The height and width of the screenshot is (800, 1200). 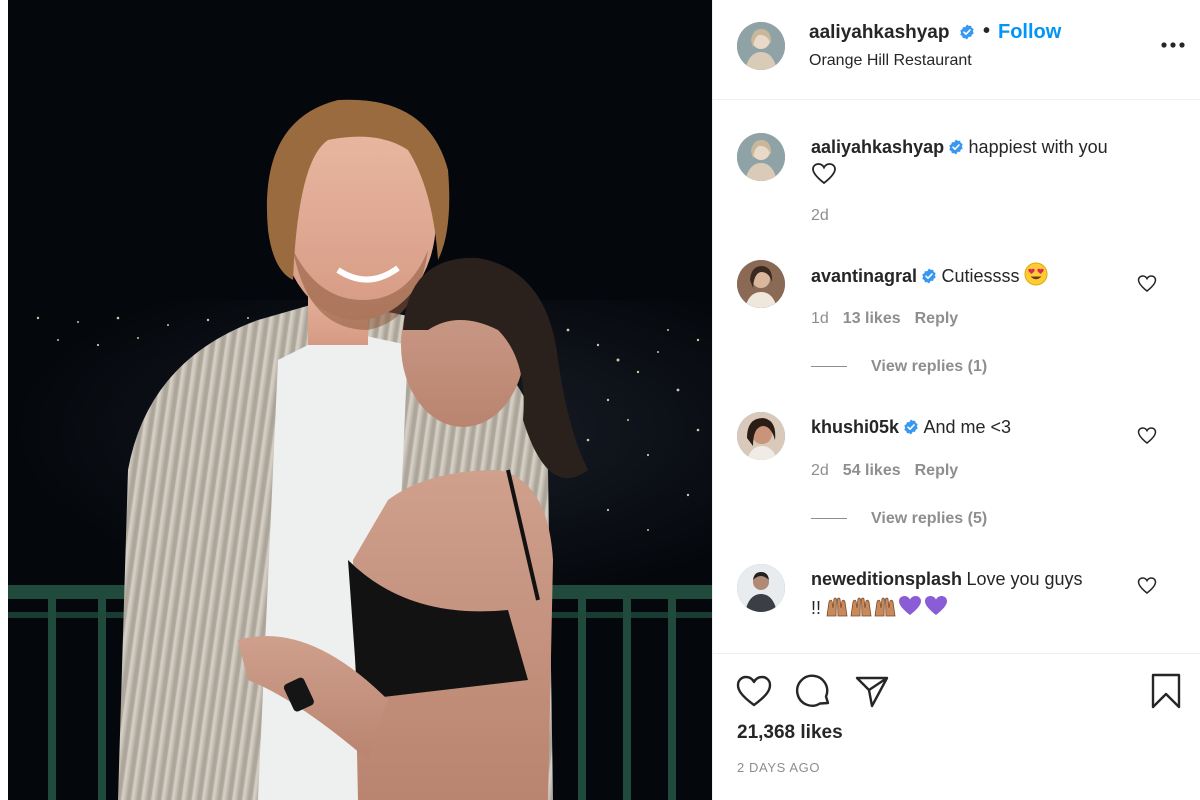 I want to click on comment-likes: 13 likes, so click(x=872, y=318).